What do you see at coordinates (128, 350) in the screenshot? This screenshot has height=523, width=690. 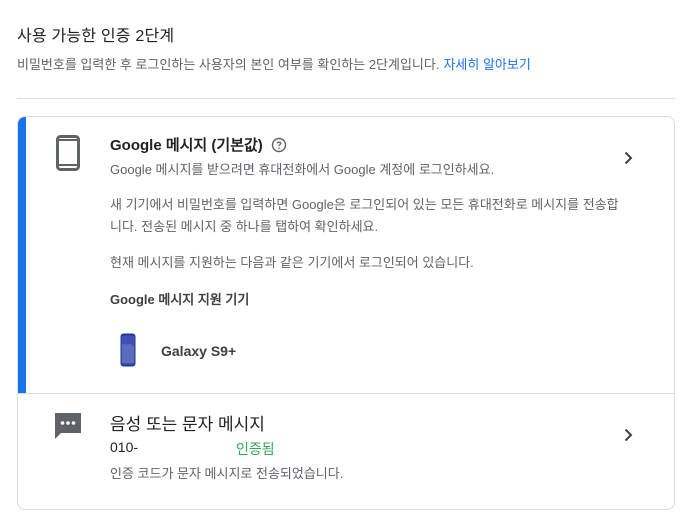 I see `smartphone-device-icon` at bounding box center [128, 350].